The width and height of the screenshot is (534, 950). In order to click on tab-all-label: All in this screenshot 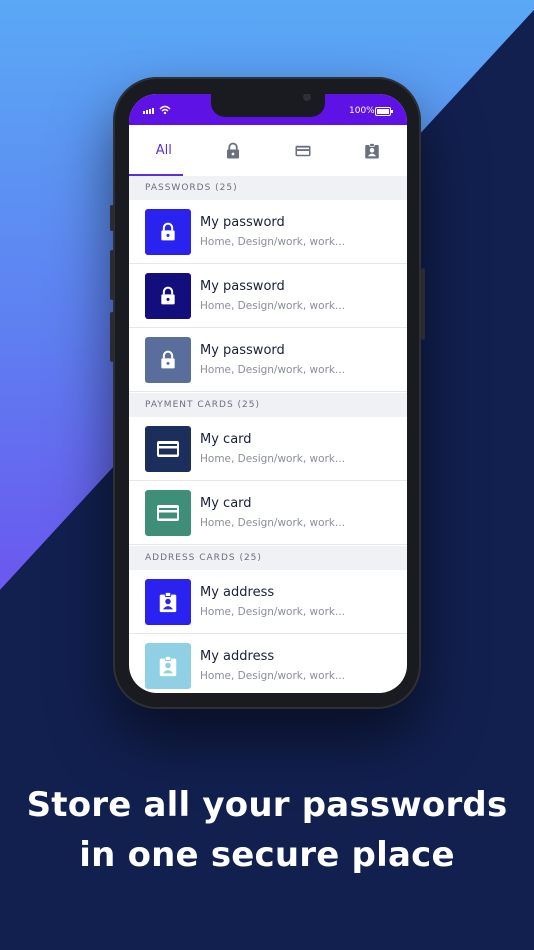, I will do `click(163, 150)`.